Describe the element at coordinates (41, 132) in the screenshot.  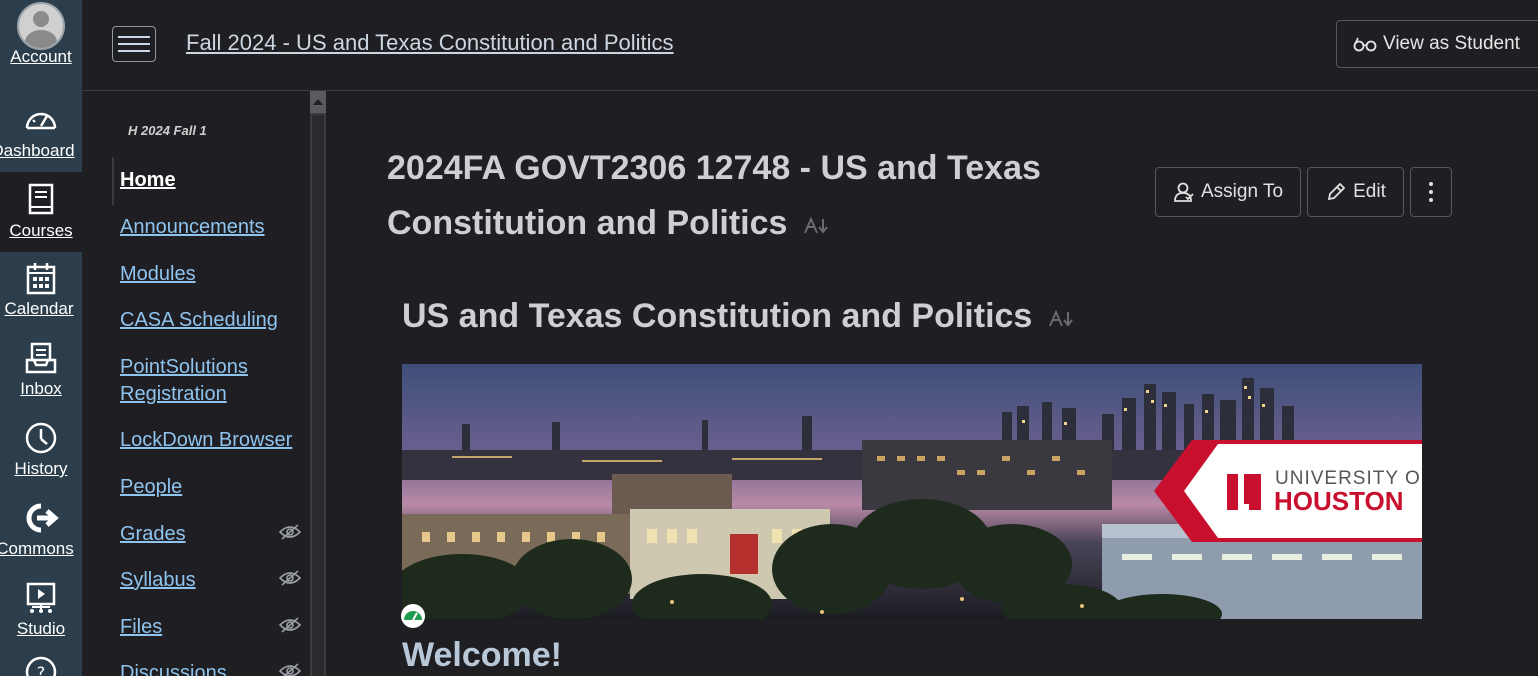
I see `global-nav-dashboard: Dashboard` at that location.